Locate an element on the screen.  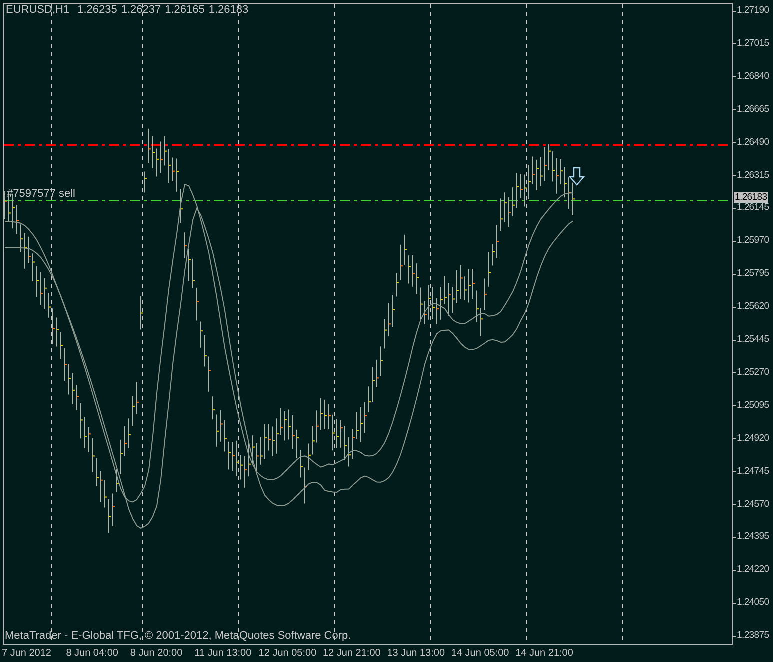
price-axis-label: 1.27015 is located at coordinates (753, 44).